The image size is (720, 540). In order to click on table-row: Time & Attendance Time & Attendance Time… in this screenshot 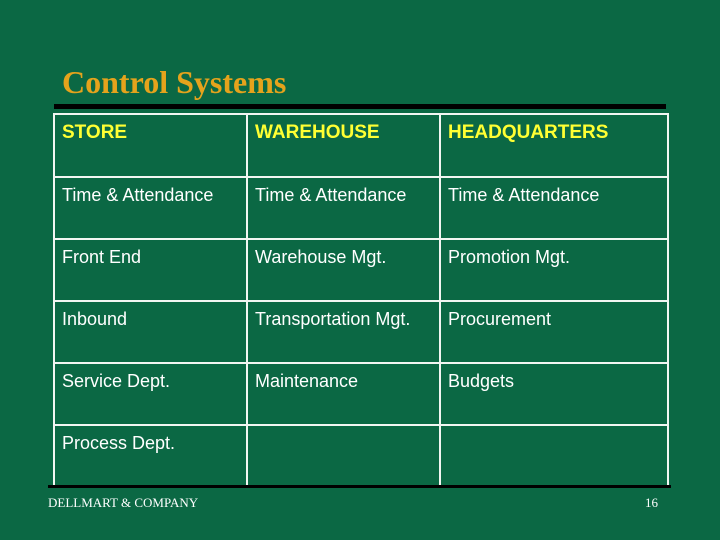, I will do `click(361, 208)`.